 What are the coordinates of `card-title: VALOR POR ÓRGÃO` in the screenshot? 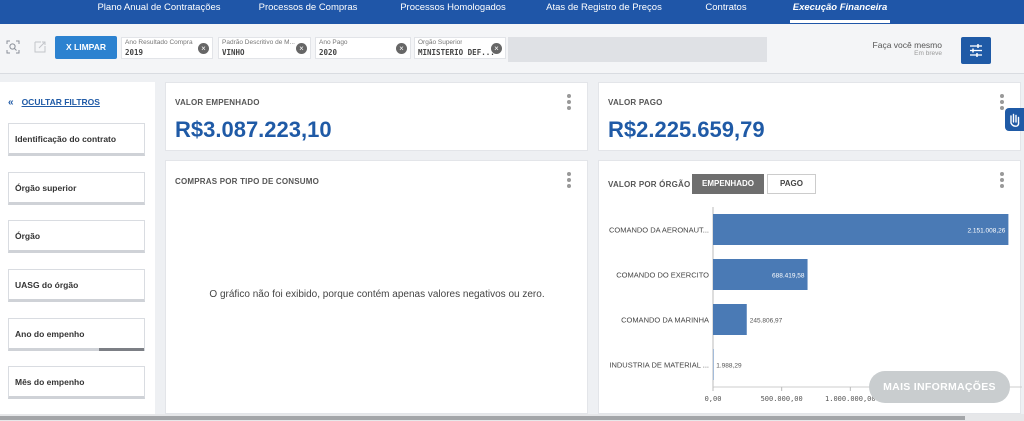 It's located at (649, 184).